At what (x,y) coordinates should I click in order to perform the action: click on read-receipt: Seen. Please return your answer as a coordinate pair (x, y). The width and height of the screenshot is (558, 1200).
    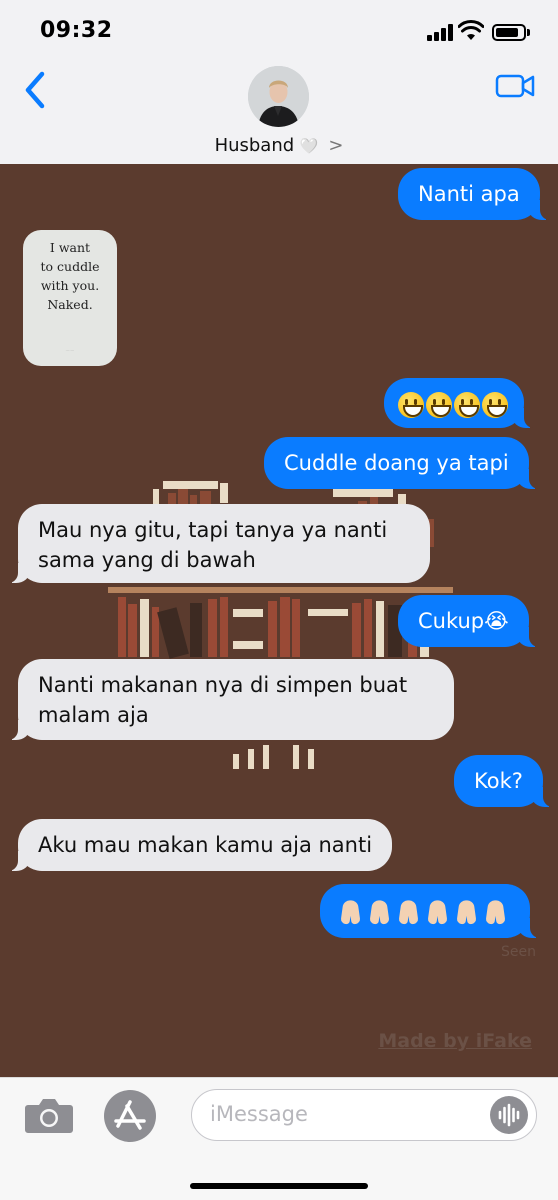
    Looking at the image, I should click on (518, 952).